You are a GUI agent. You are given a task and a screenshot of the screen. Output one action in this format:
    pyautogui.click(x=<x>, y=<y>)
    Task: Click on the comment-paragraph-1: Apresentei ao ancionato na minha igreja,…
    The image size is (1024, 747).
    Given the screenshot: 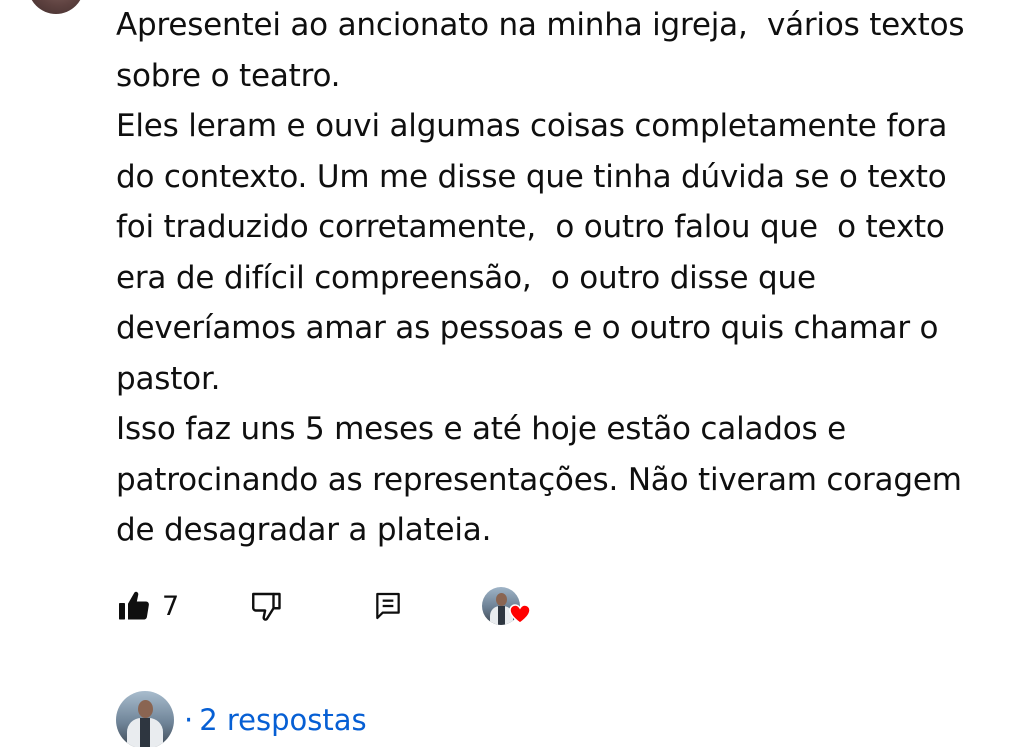 What is the action you would take?
    pyautogui.click(x=540, y=50)
    